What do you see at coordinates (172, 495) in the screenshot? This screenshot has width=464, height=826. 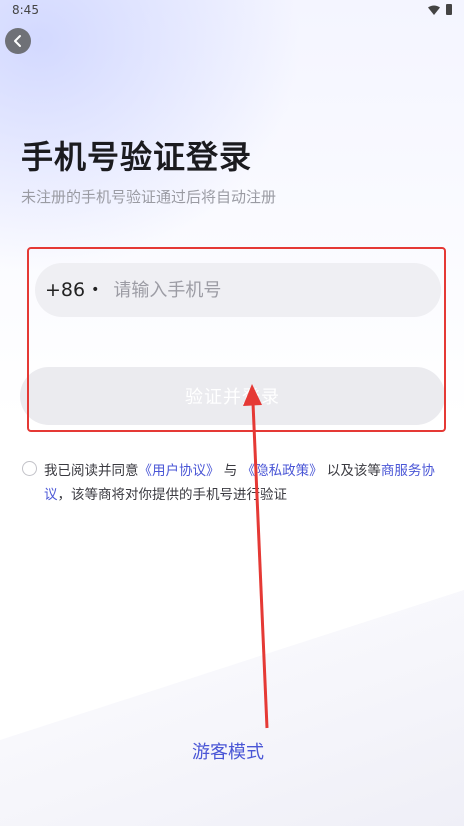 I see `agreement-suffix: ，该等商将对你提供的手机号进行验证` at bounding box center [172, 495].